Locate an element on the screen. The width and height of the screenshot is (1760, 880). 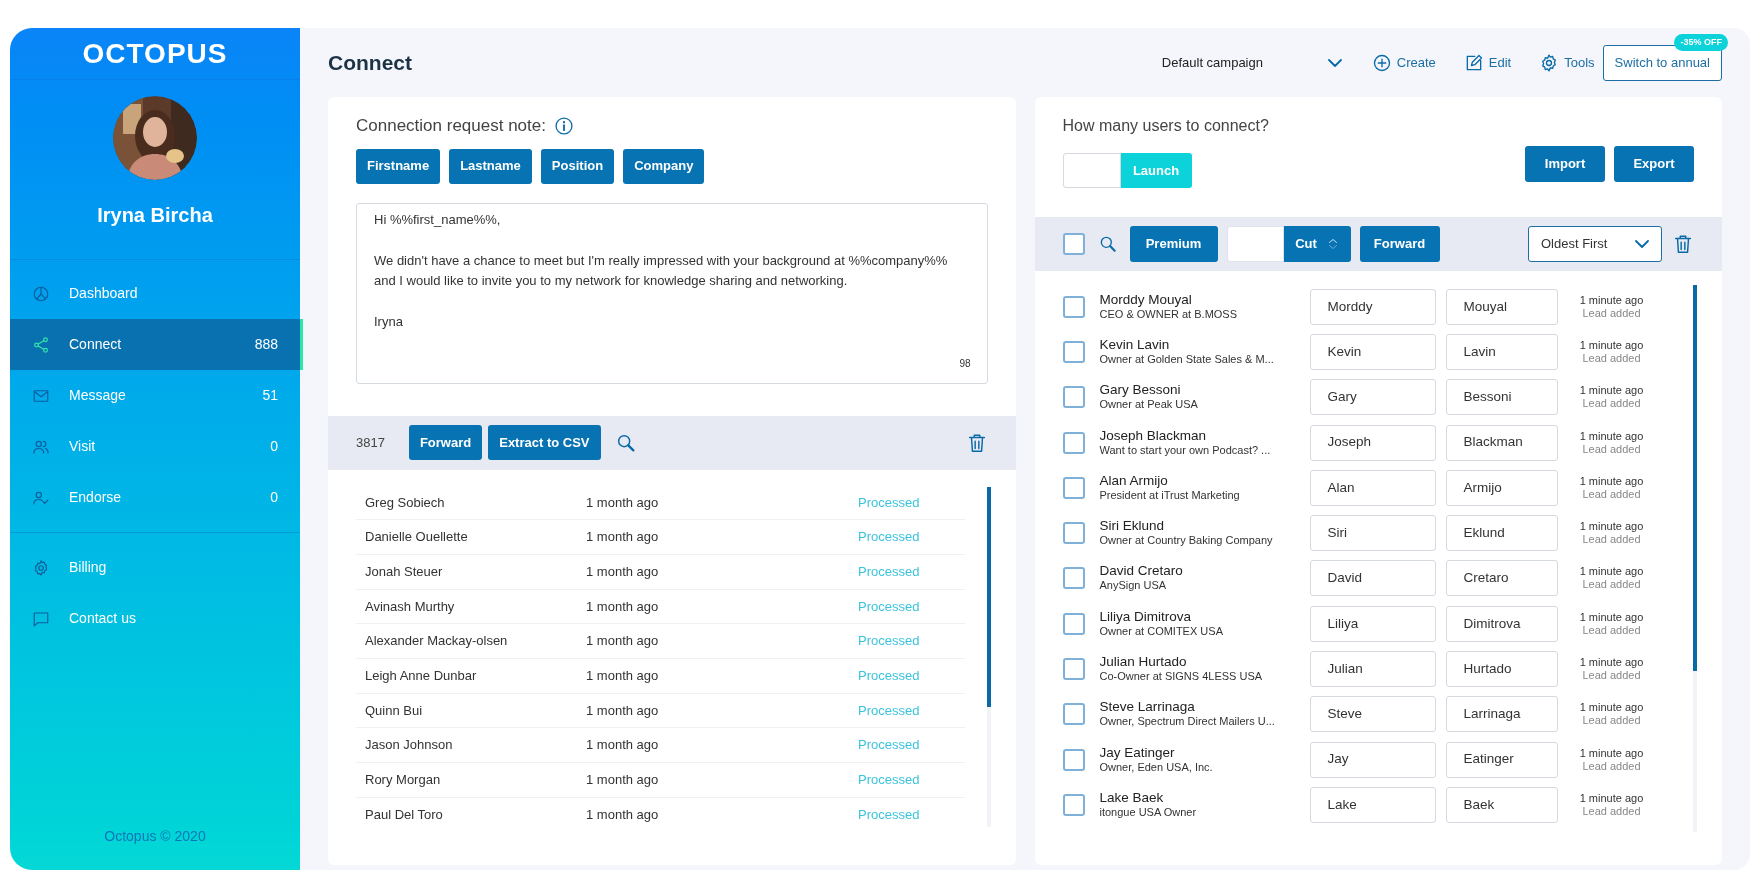
lead-headline: Owner at Country Baking Company is located at coordinates (1186, 540).